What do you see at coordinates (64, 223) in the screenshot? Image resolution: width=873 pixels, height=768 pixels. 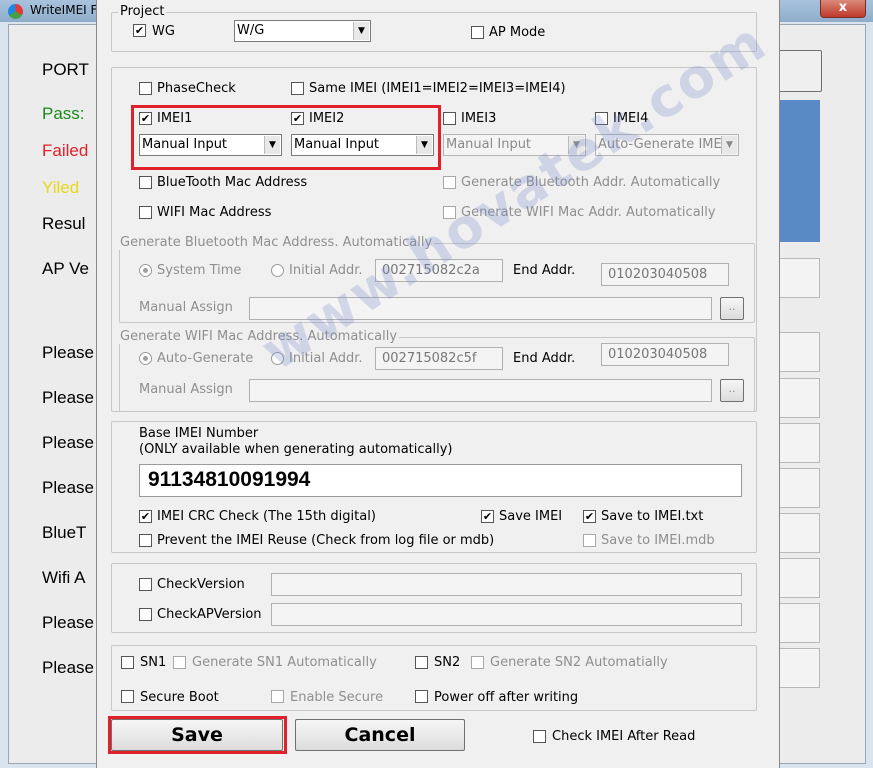 I see `background-label: Resul` at bounding box center [64, 223].